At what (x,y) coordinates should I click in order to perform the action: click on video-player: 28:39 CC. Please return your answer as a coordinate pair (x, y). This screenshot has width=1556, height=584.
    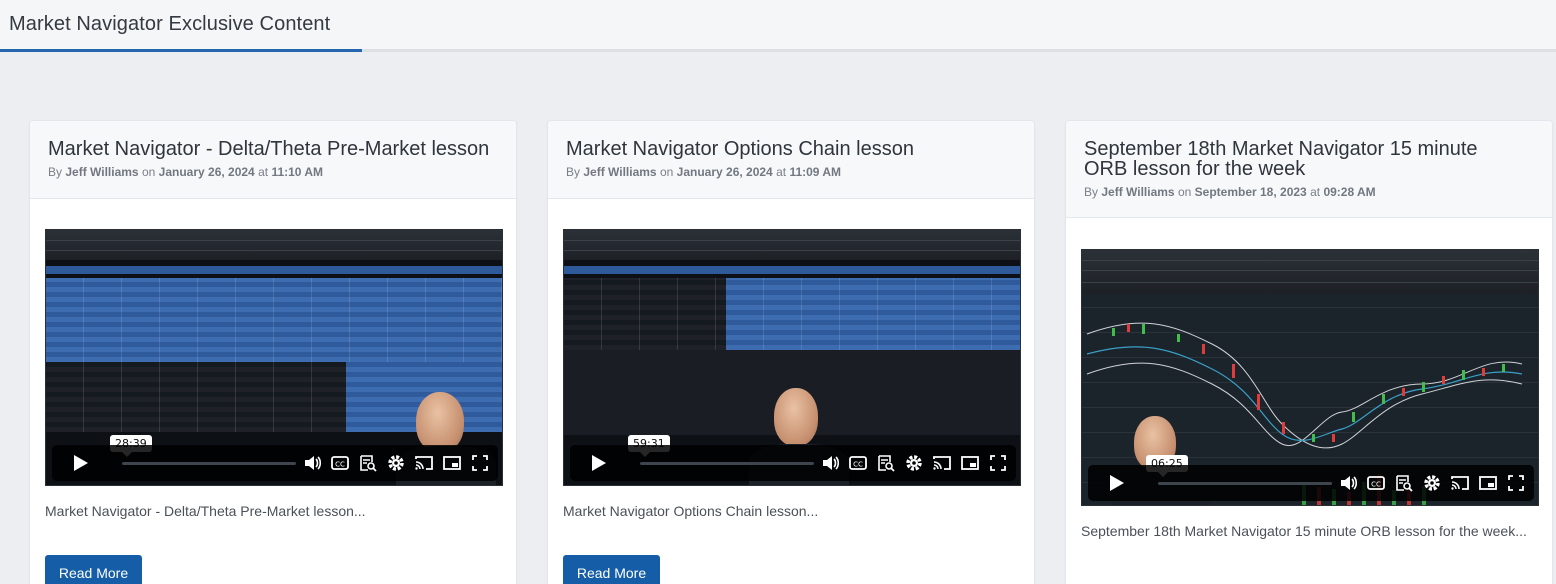
    Looking at the image, I should click on (274, 357).